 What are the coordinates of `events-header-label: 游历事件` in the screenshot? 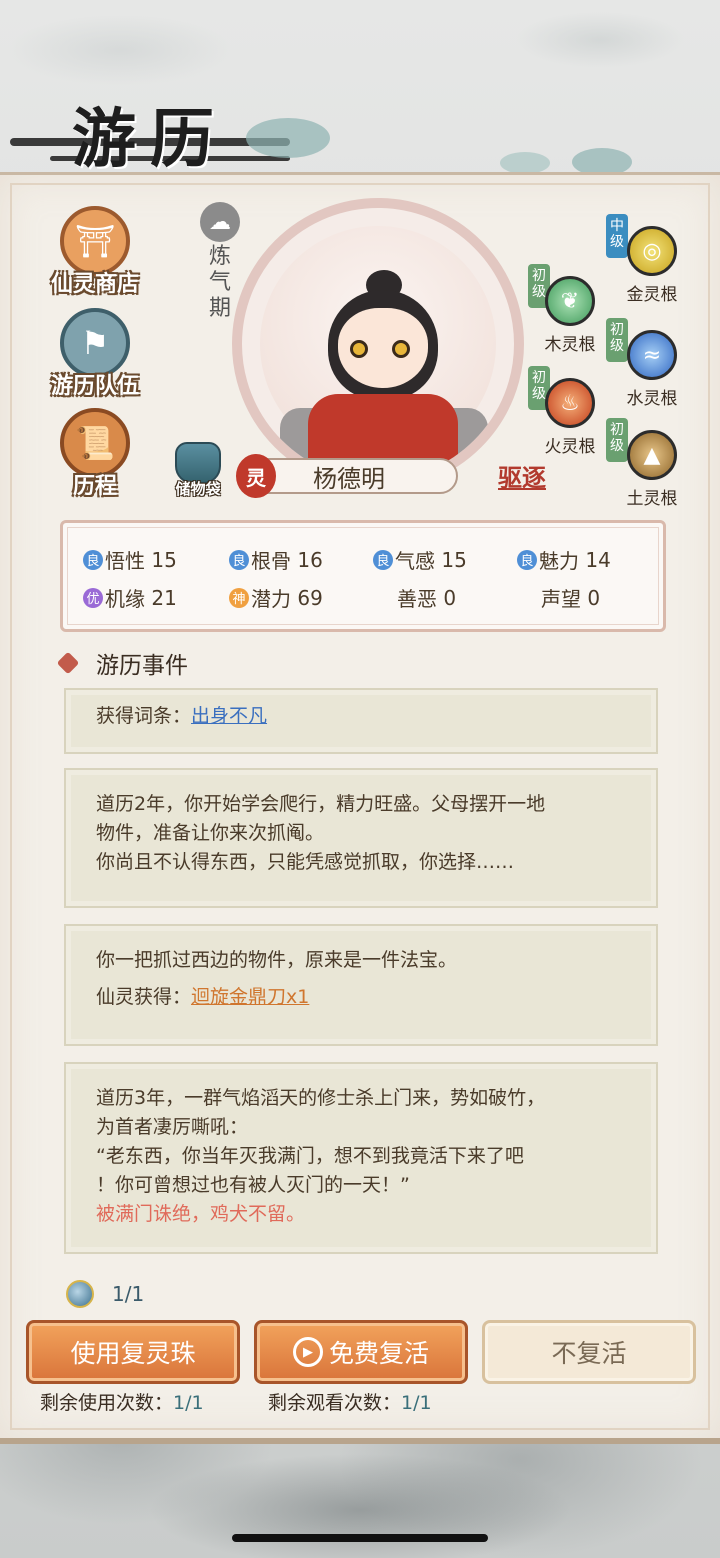 It's located at (142, 666).